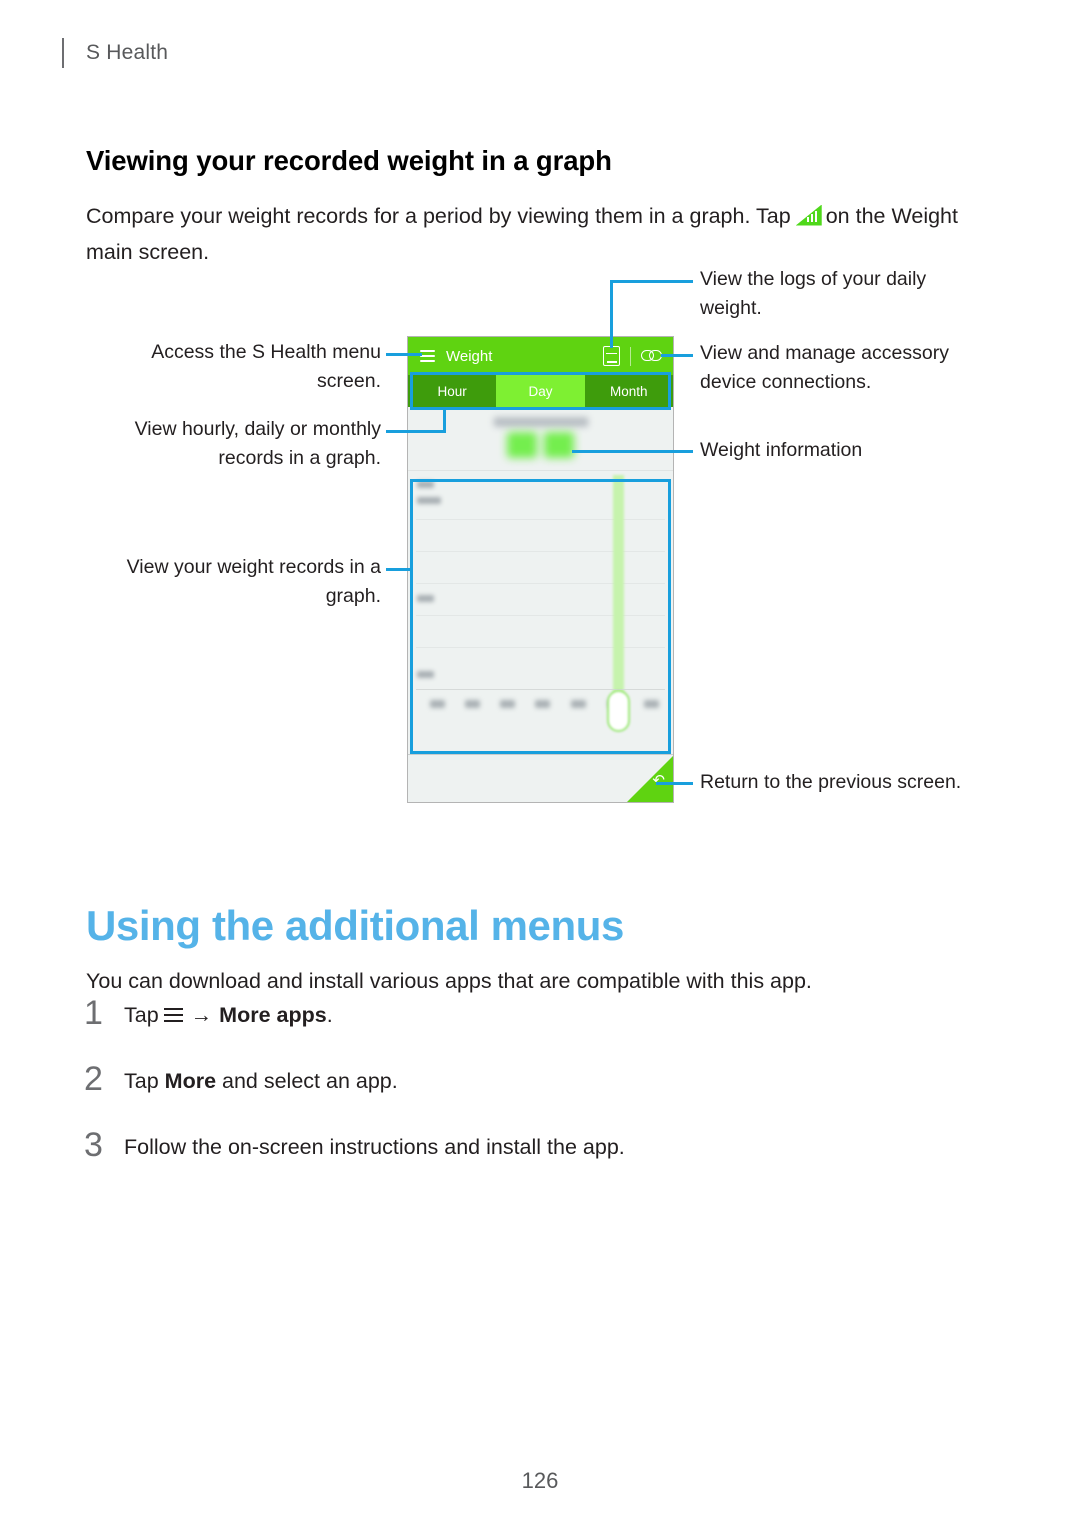 Image resolution: width=1080 pixels, height=1527 pixels. Describe the element at coordinates (611, 314) in the screenshot. I see `leader-log-v` at that location.